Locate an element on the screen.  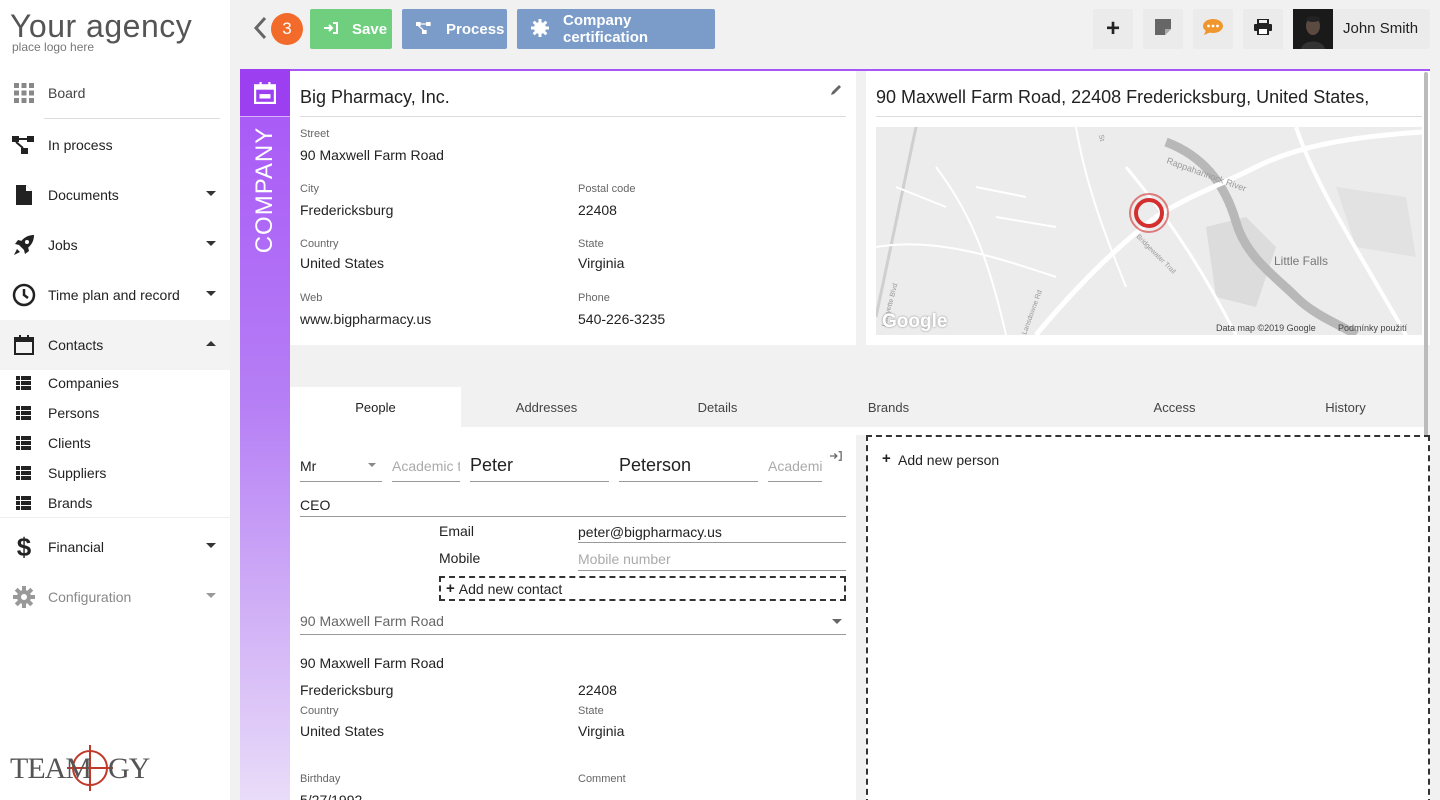
sidebar-item-financial: $ Financial is located at coordinates (115, 547).